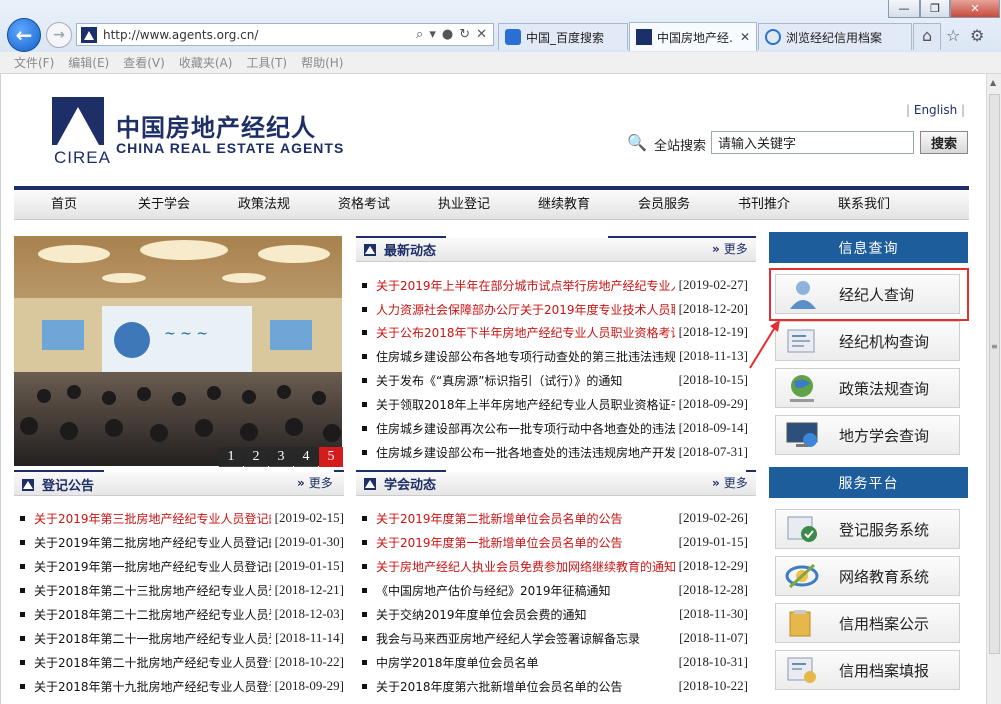 Image resolution: width=1001 pixels, height=704 pixels. I want to click on list-item: 关于发布《“真房源”标识指引（试行）》的通知 [2018-10-15], so click(555, 380).